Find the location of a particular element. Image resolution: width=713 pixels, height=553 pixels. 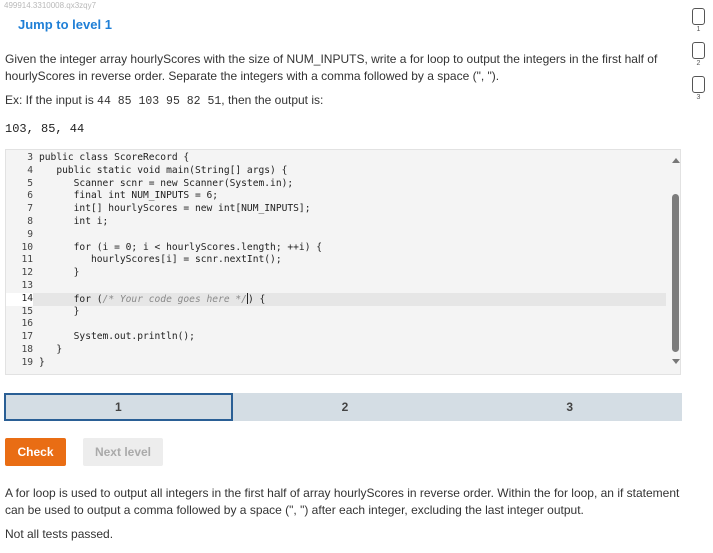

code-line: 16 is located at coordinates (336, 324).